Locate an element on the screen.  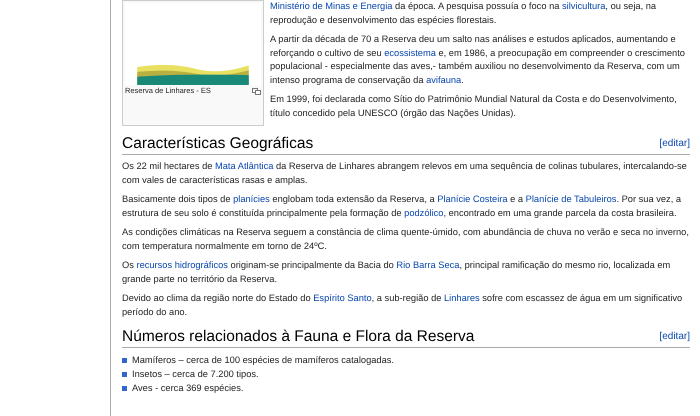
list-item: Mamíferos – cerca de 100 espécies de mamíferos catalogadas. is located at coordinates (263, 360).